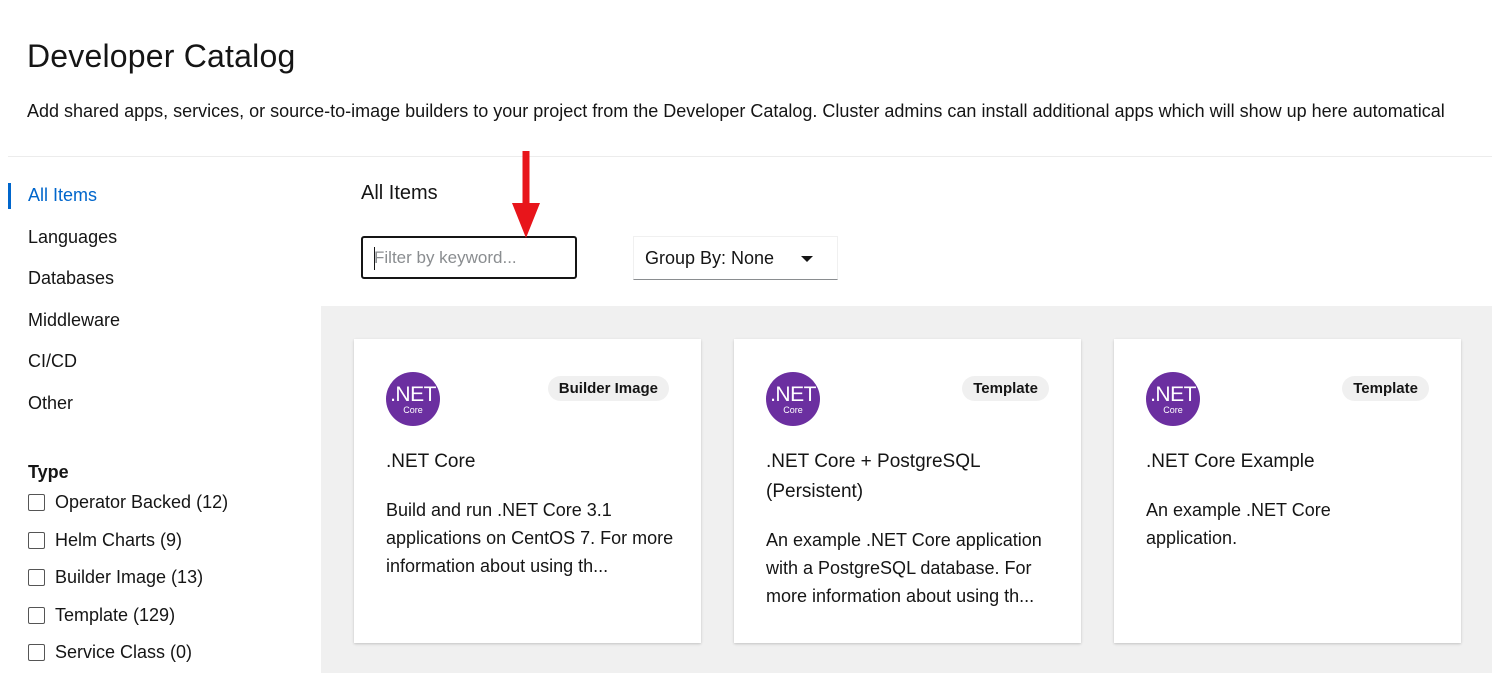 The image size is (1492, 673). I want to click on card-description: An example .NET Core application., so click(1238, 524).